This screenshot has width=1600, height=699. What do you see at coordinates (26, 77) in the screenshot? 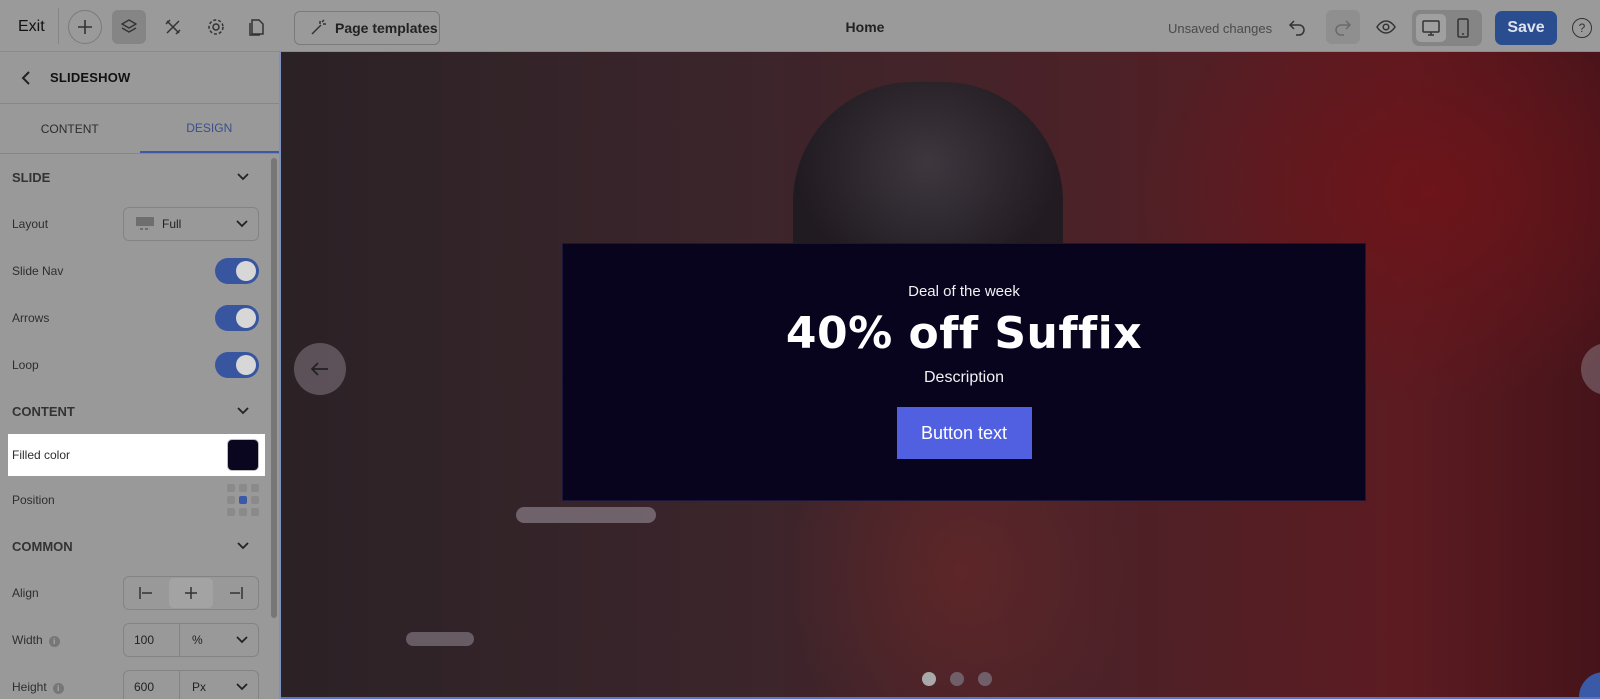
I see `back-arrow-icon` at bounding box center [26, 77].